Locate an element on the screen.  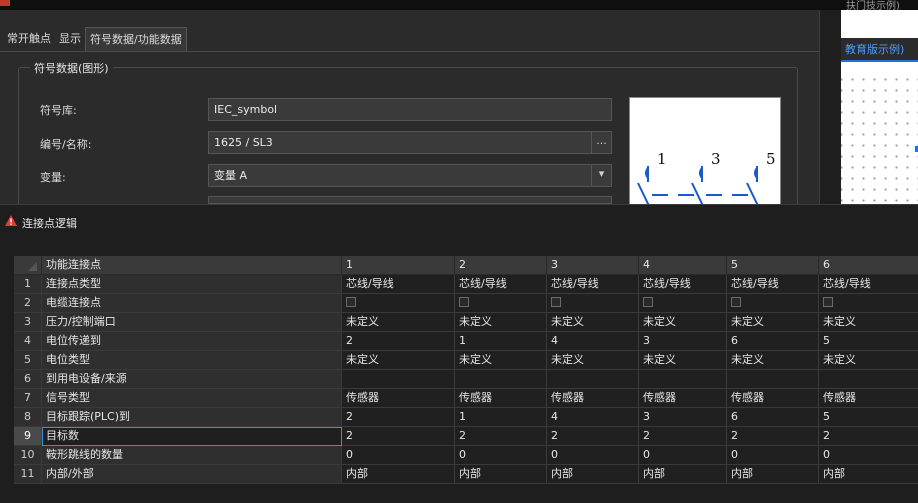
row-name: 连接点类型 is located at coordinates (192, 284).